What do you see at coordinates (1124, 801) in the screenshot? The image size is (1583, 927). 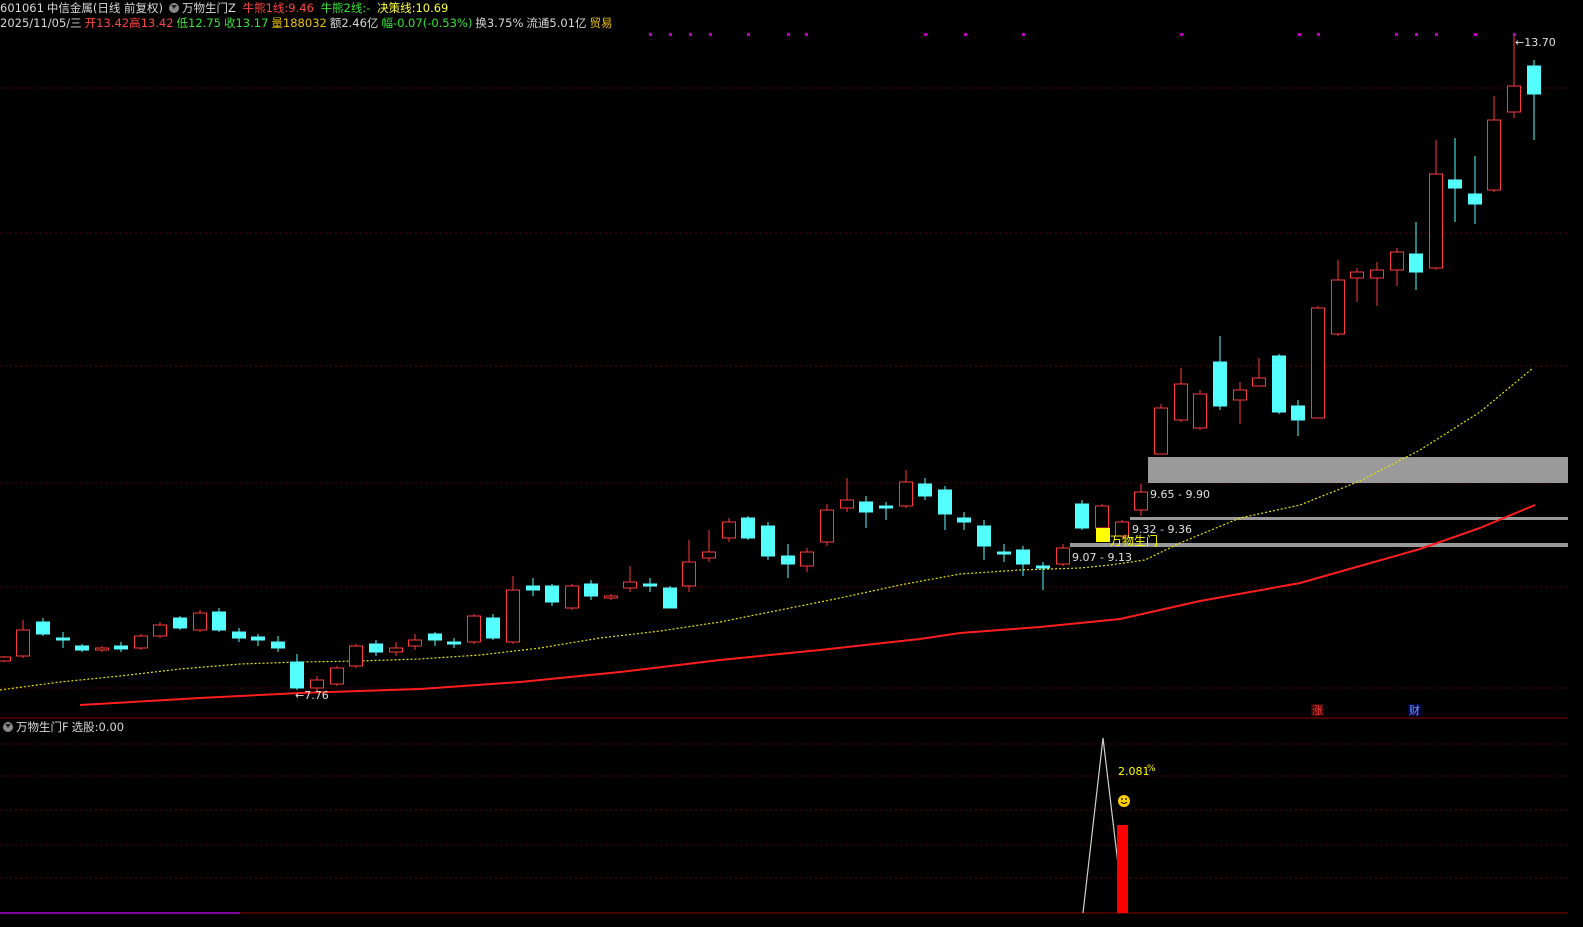 I see `smiley-icon` at bounding box center [1124, 801].